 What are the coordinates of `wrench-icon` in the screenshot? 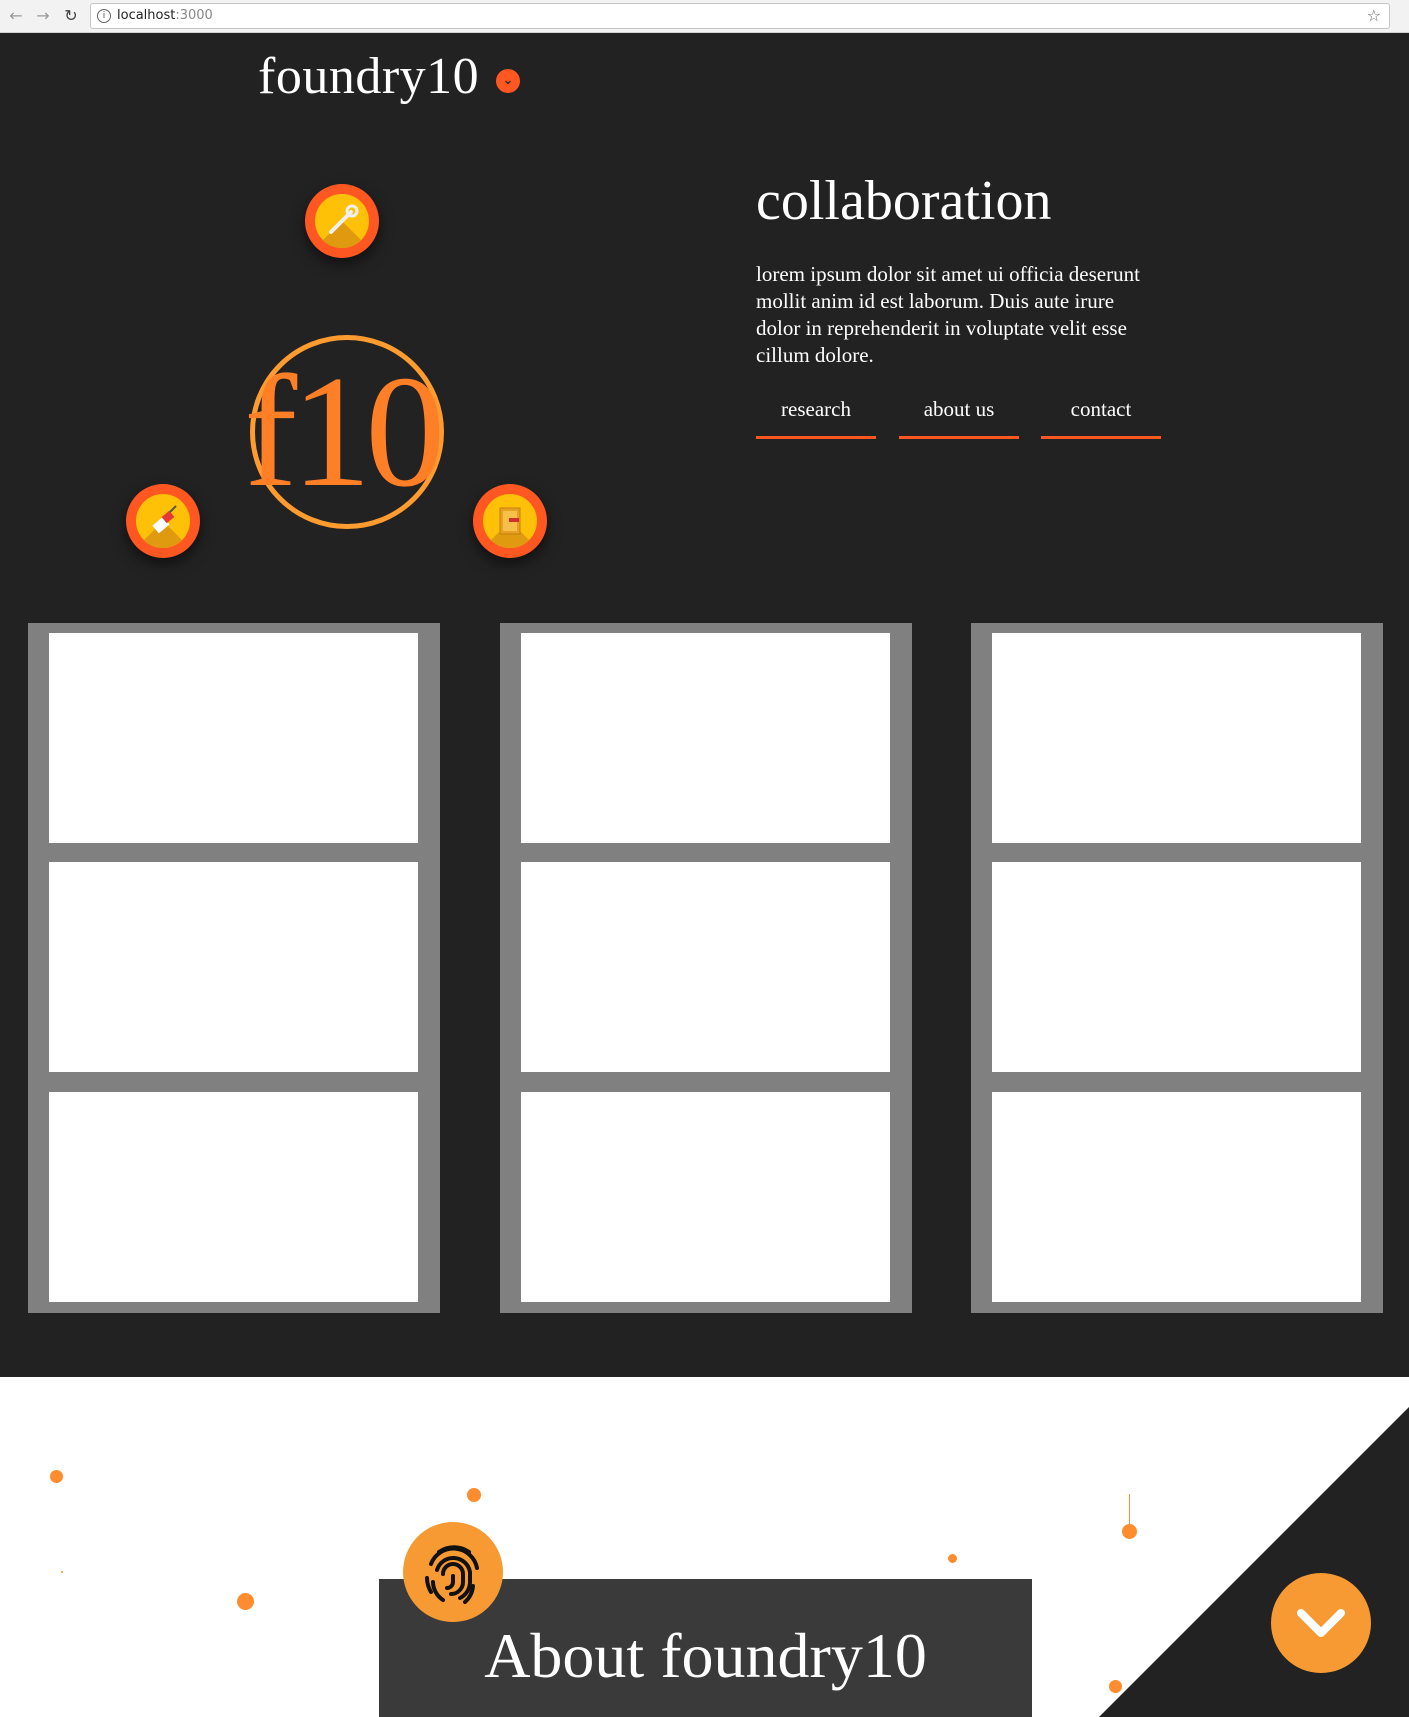 It's located at (342, 221).